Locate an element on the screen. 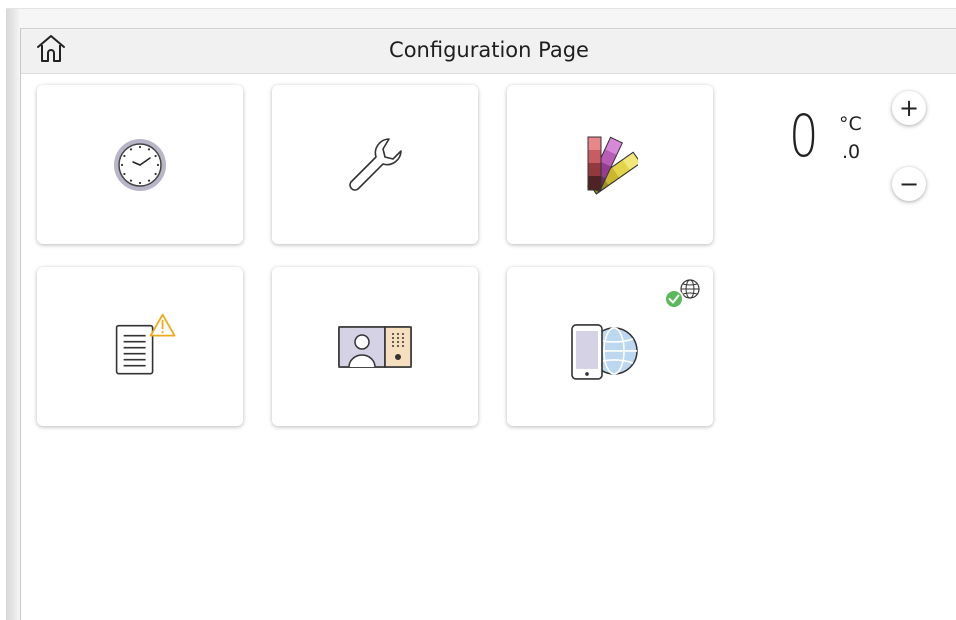  increase-button: + is located at coordinates (909, 108).